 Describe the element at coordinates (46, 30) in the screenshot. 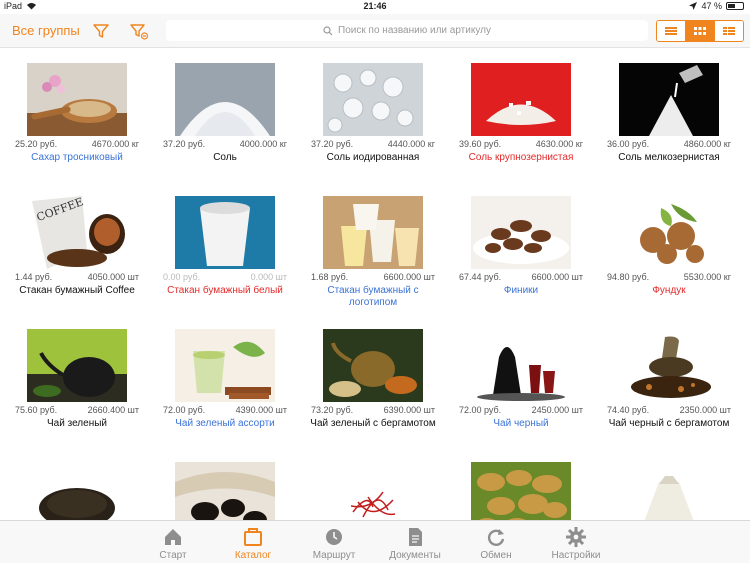

I see `all-groups-button: Все группы` at that location.